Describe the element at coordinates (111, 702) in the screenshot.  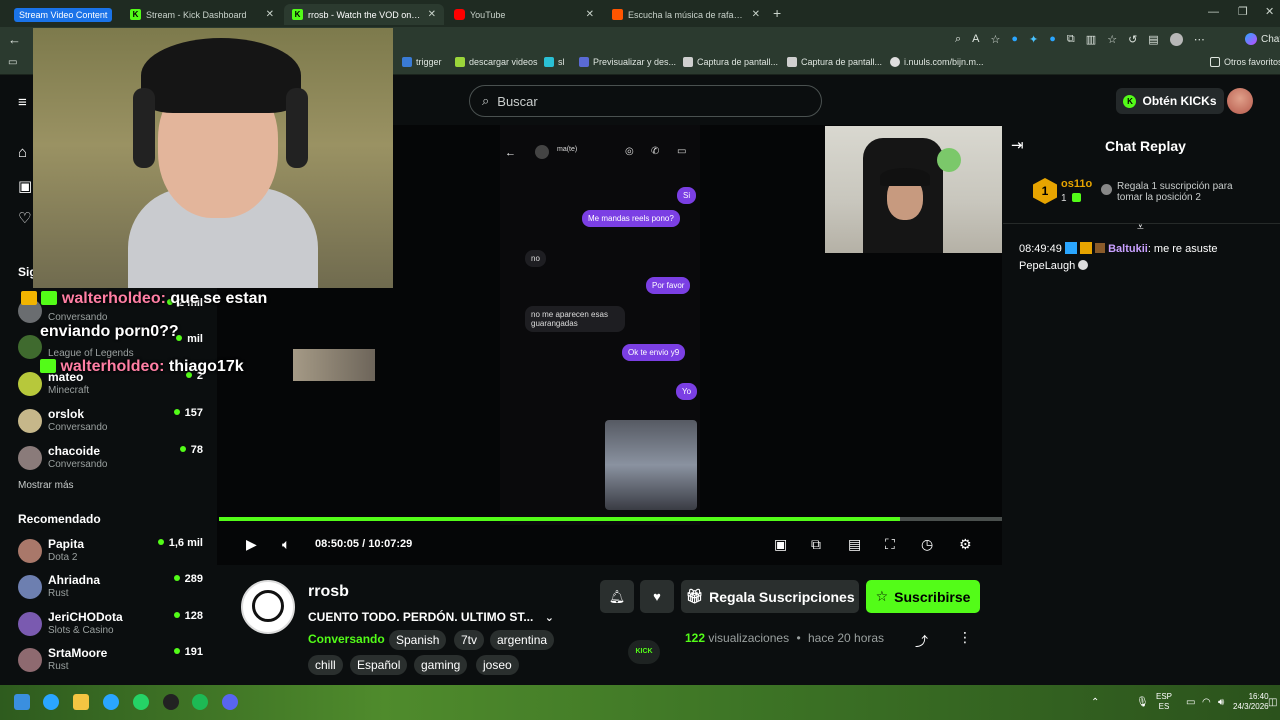
I see `edge-dev-icon` at that location.